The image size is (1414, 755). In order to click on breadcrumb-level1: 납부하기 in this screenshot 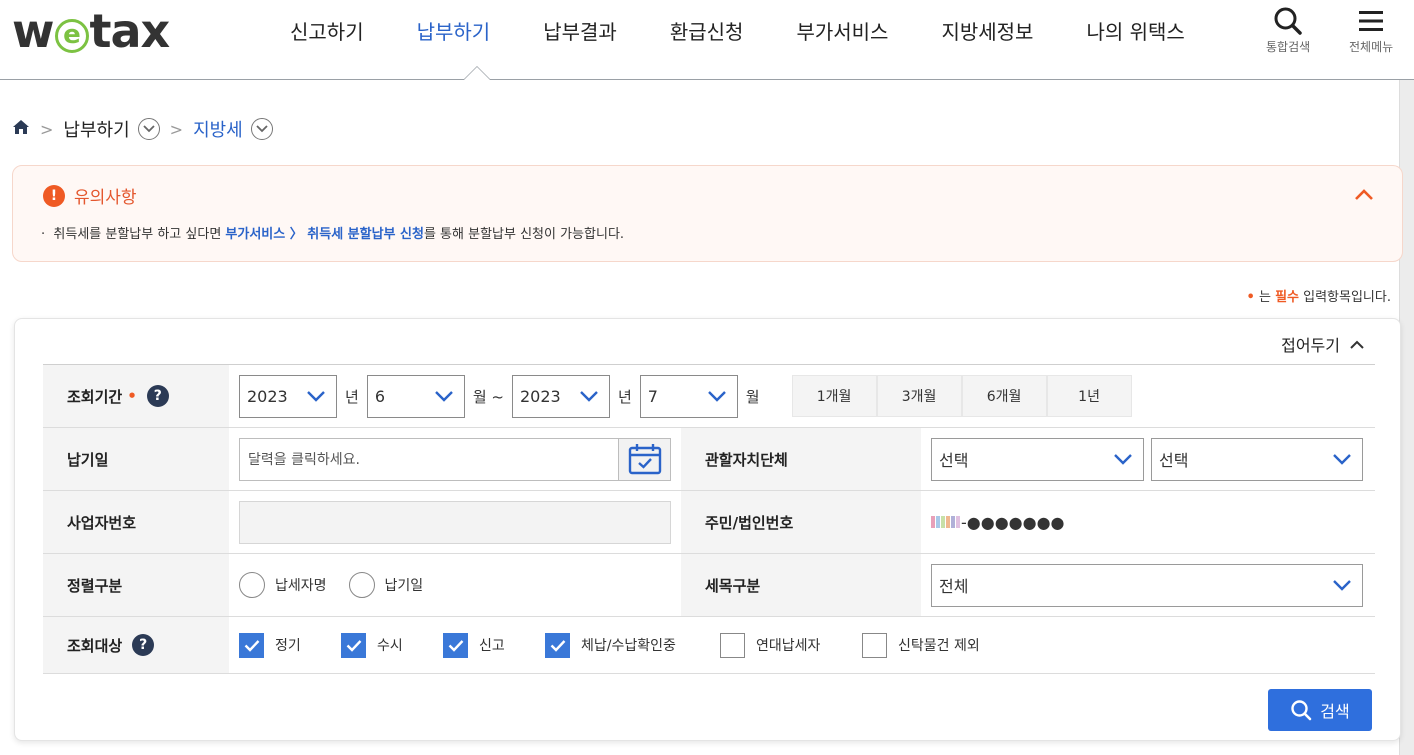, I will do `click(96, 129)`.